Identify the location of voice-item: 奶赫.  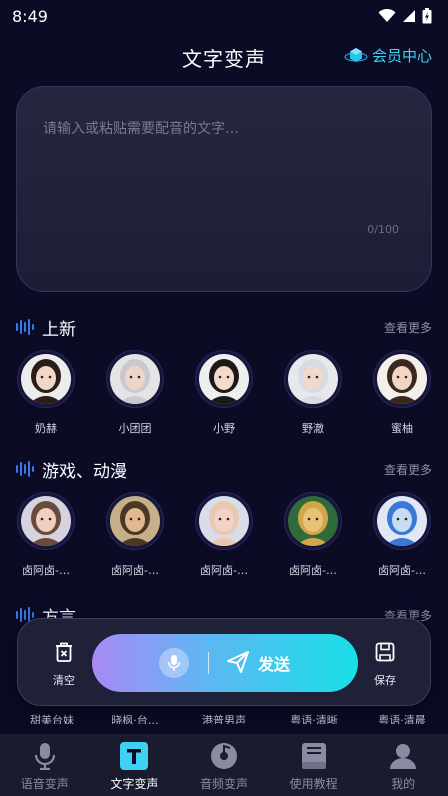
(46, 393).